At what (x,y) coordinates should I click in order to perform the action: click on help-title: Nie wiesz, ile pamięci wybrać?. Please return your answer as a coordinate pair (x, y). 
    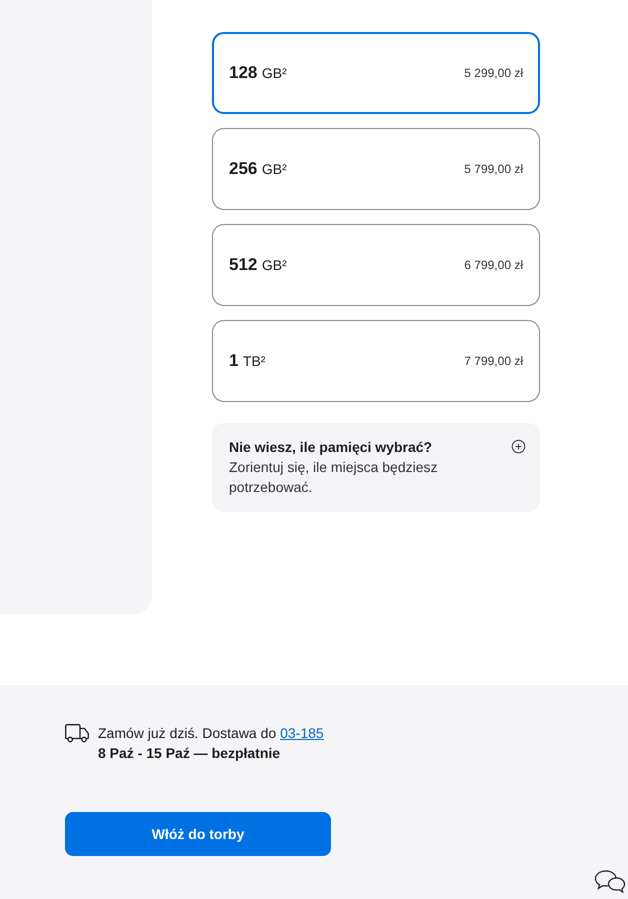
    Looking at the image, I should click on (331, 447).